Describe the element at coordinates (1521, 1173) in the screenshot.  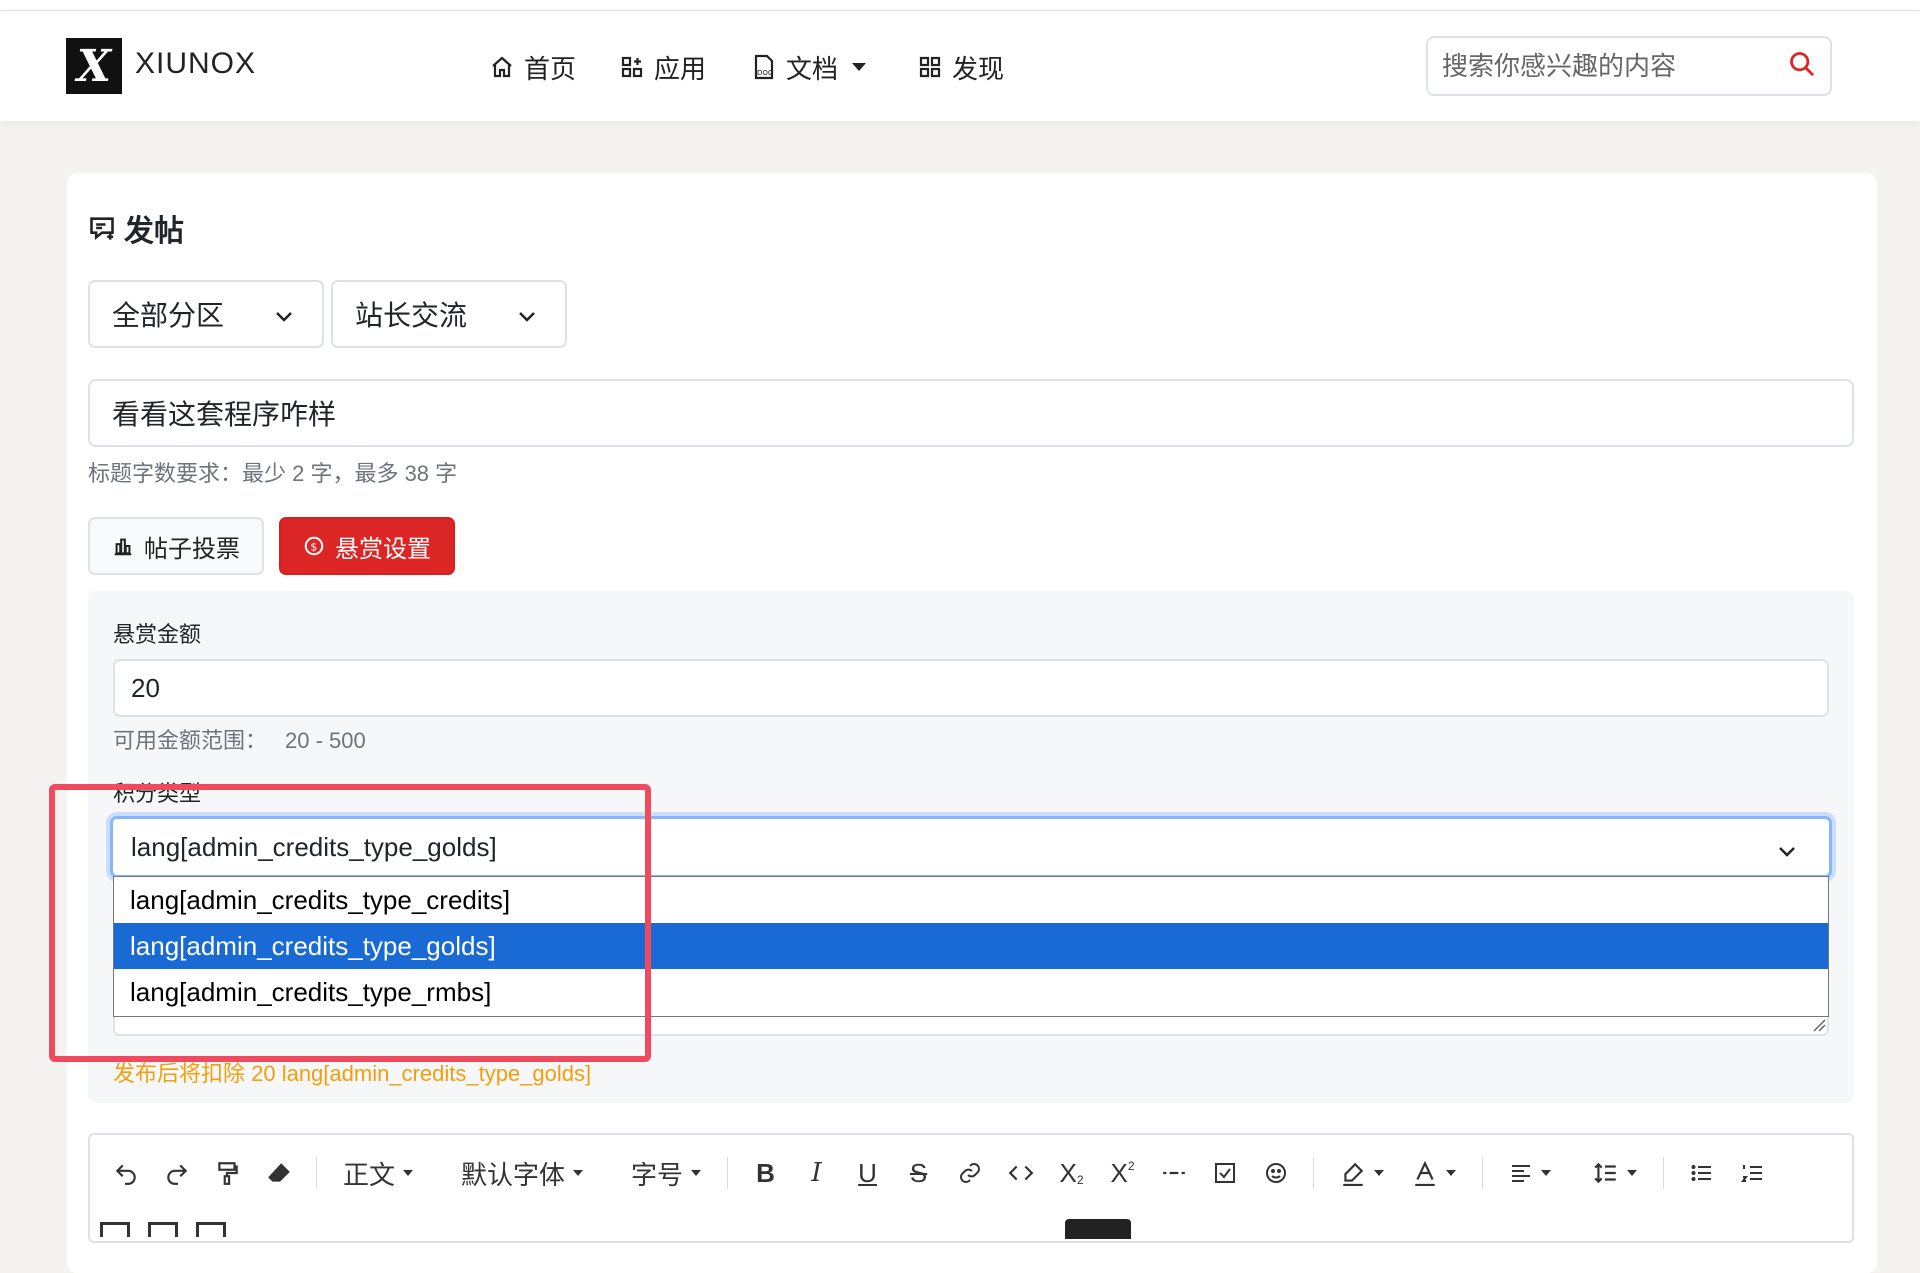
I see `align-left-icon` at that location.